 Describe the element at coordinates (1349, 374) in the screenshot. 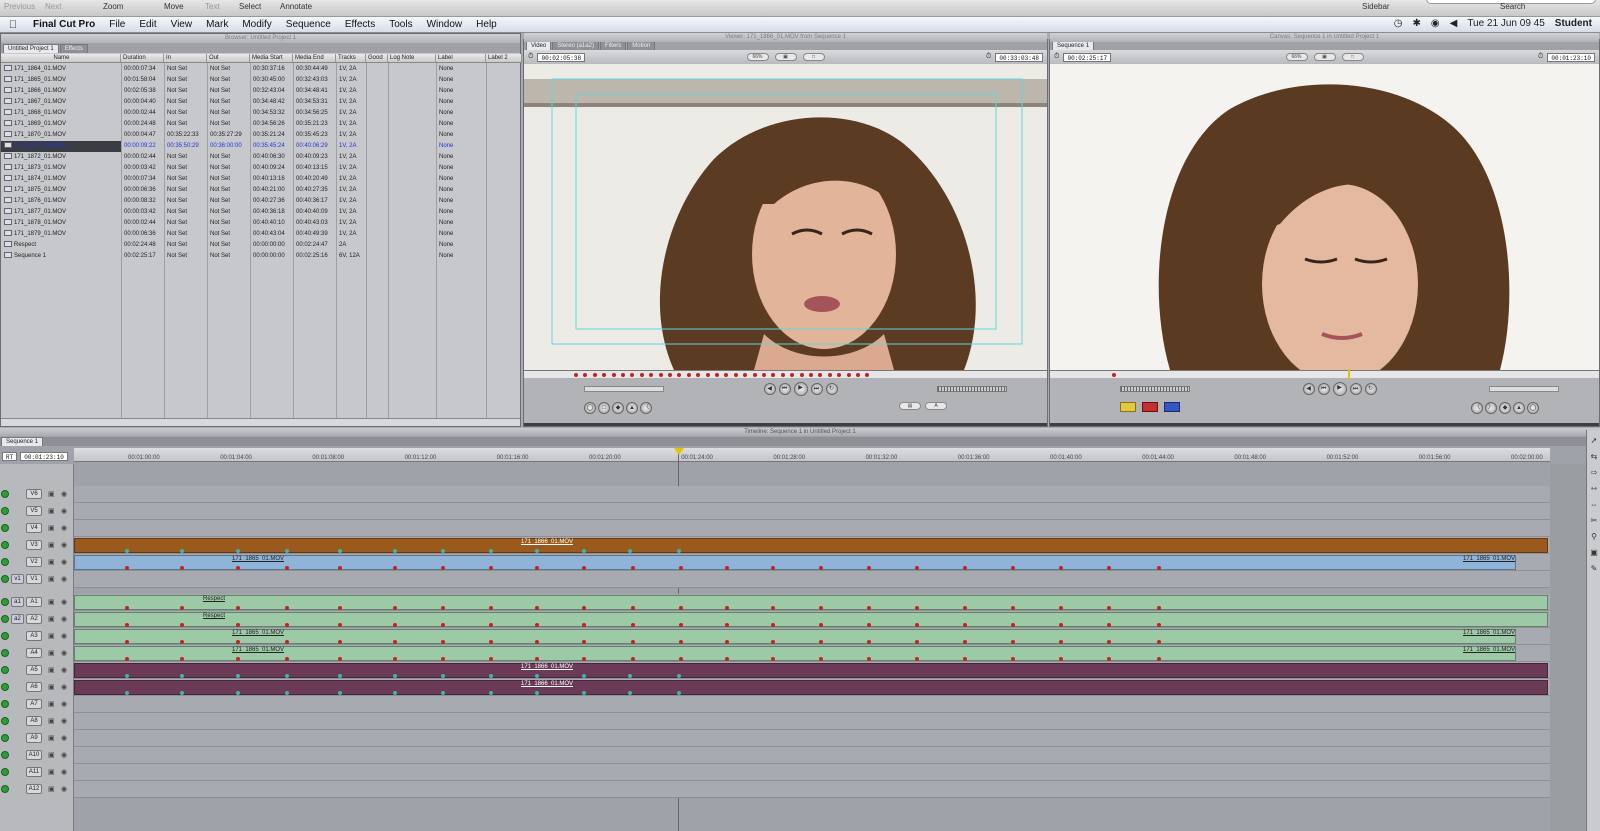

I see `canvas-playhead` at that location.